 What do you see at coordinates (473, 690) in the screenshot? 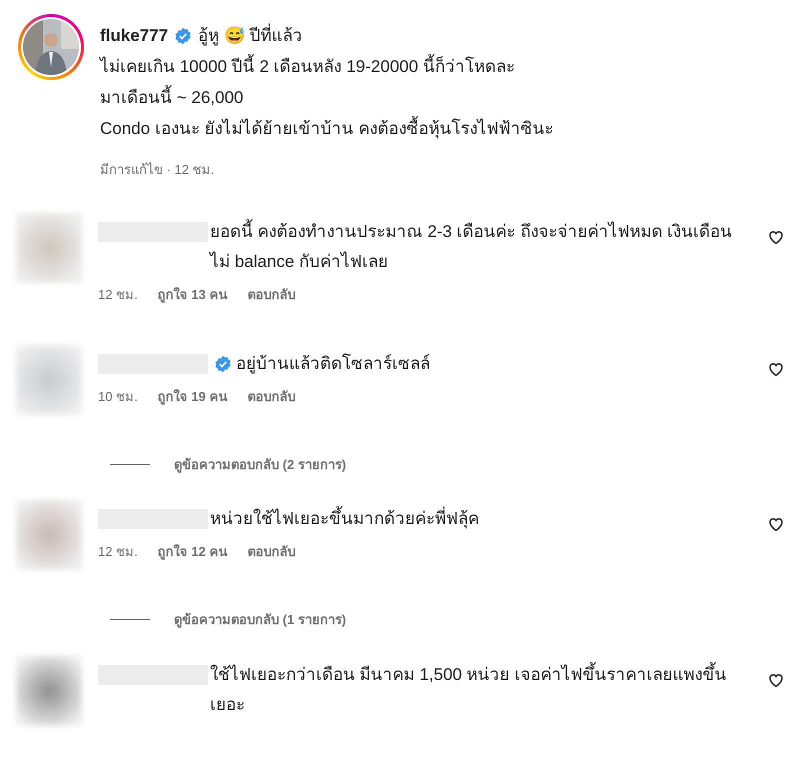
I see `comment-text: ใช้ไฟเยอะกว่าเดือน มีนาคม 1,500 หน่วย เจอค่าไฟขึ้นราคาเลยแพงขึ้นเยอะ` at bounding box center [473, 690].